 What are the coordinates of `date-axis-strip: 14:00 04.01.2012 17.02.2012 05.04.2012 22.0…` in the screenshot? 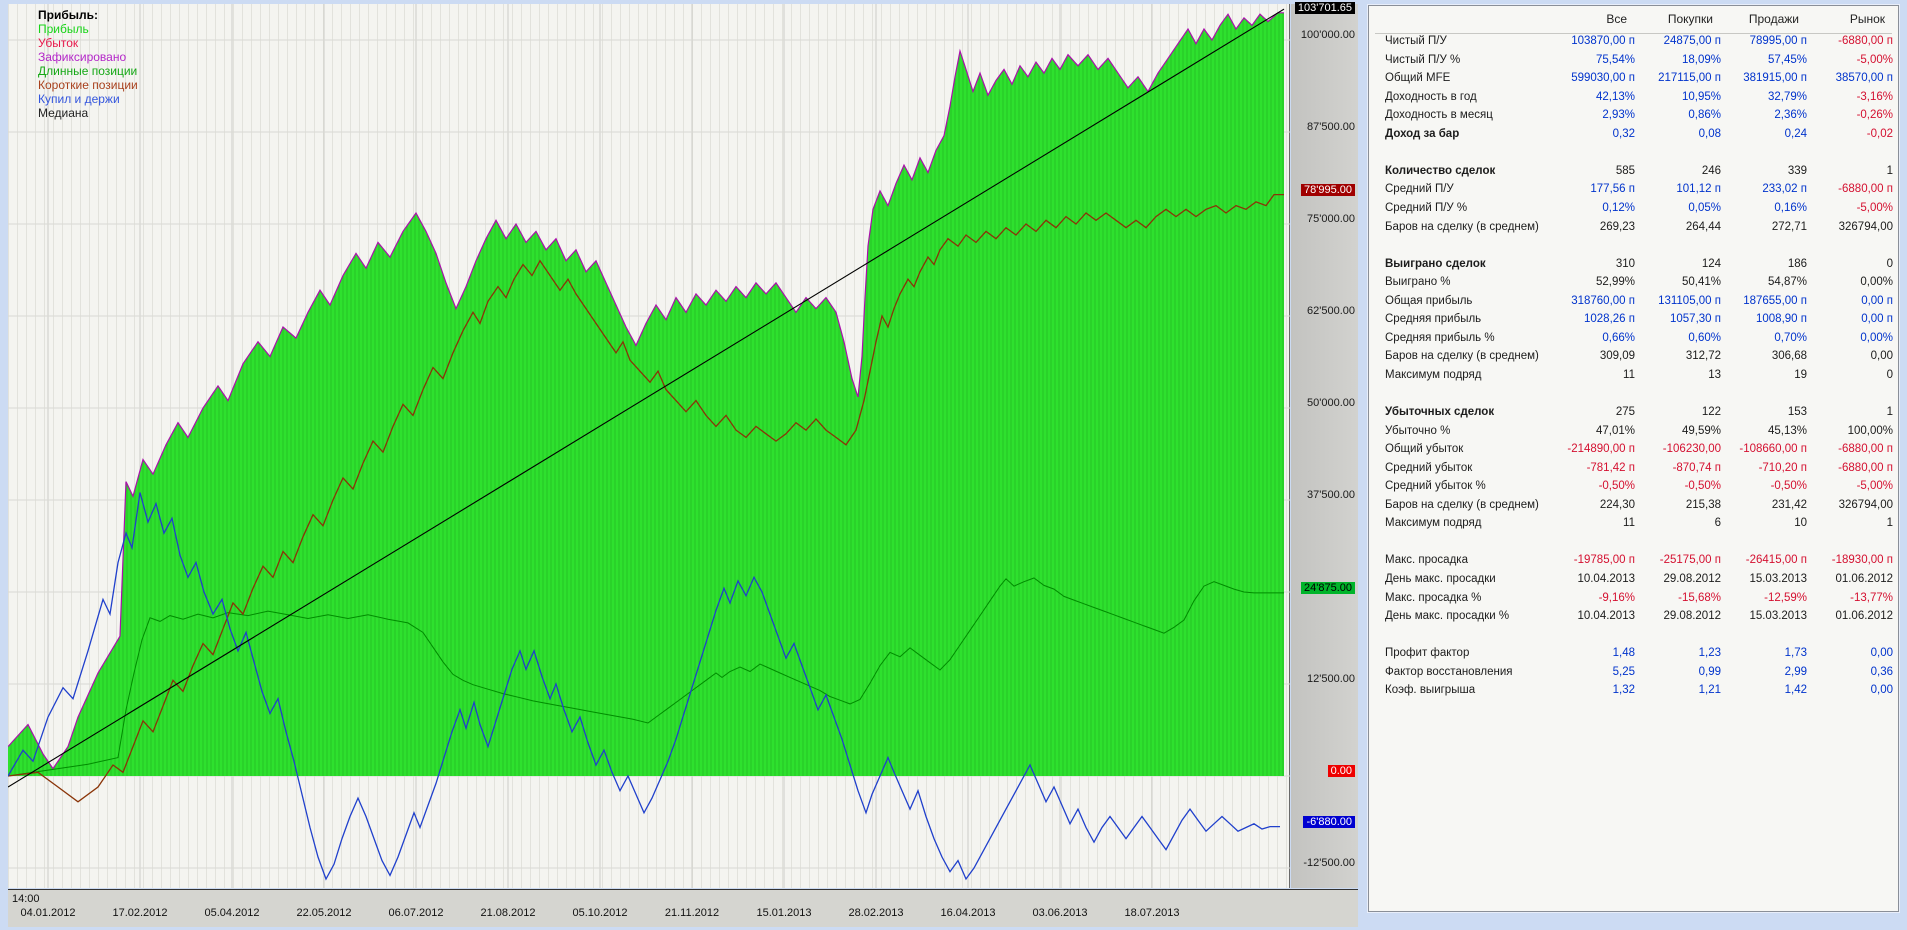 It's located at (683, 908).